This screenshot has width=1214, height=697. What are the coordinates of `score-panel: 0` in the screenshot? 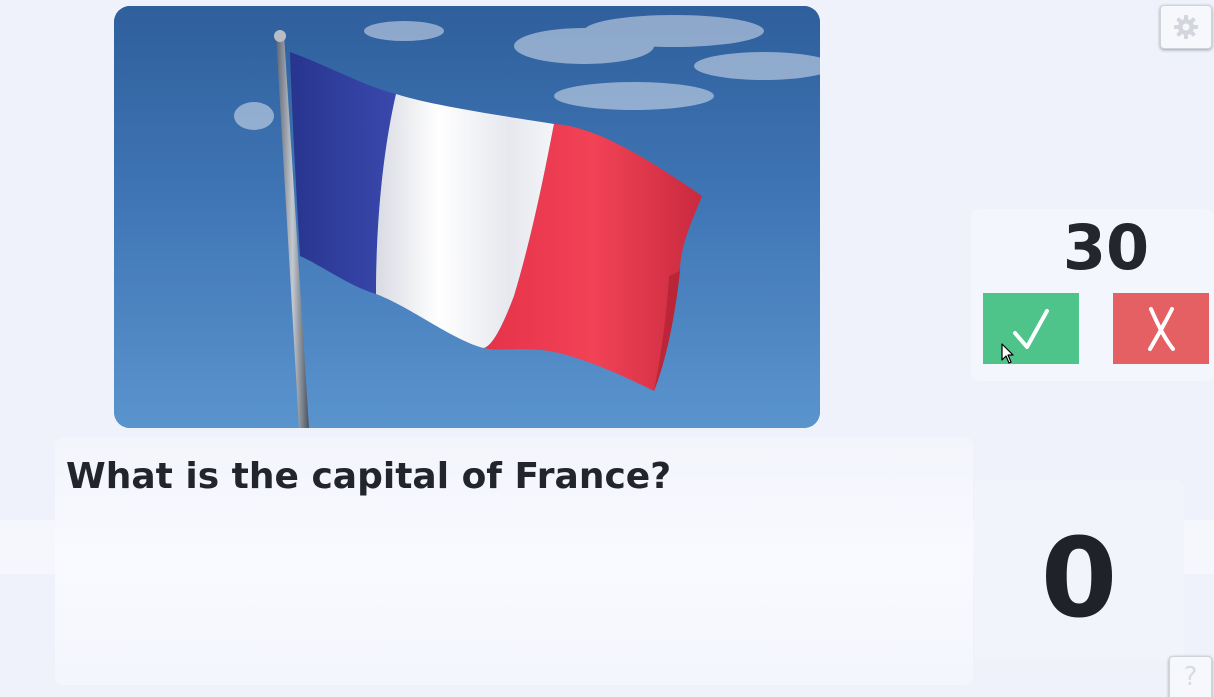 It's located at (1079, 570).